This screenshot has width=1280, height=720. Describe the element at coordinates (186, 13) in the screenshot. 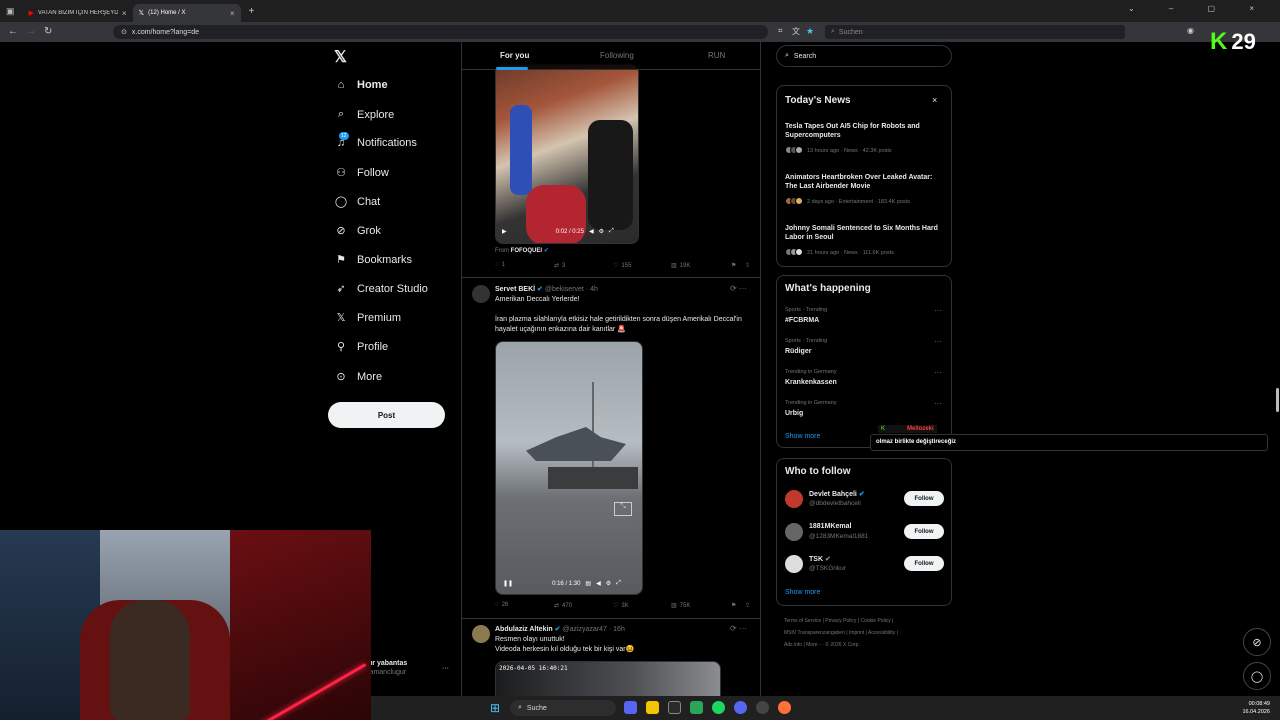

I see `browser-tab-x: 𝕏 (12) Home / X ×` at that location.